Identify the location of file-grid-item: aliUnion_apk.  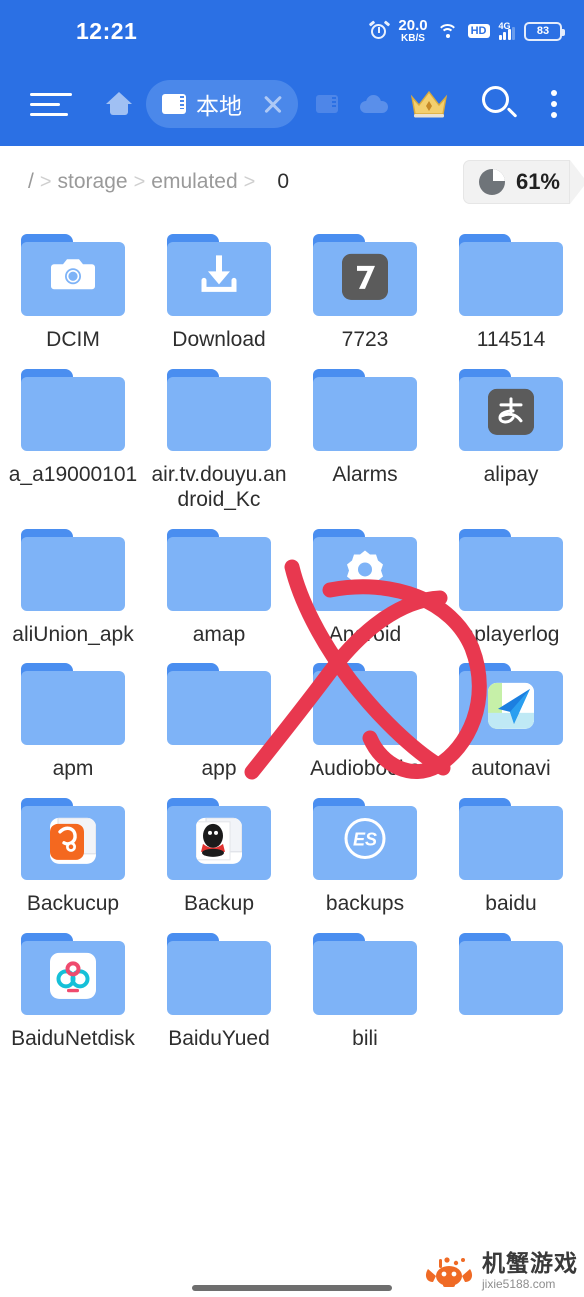
(73, 580).